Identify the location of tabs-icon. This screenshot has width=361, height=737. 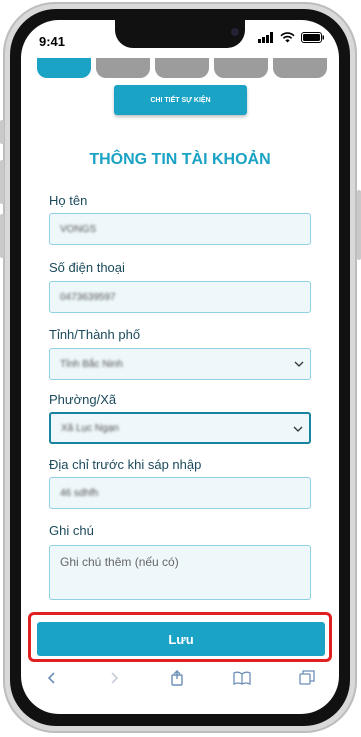
(307, 678).